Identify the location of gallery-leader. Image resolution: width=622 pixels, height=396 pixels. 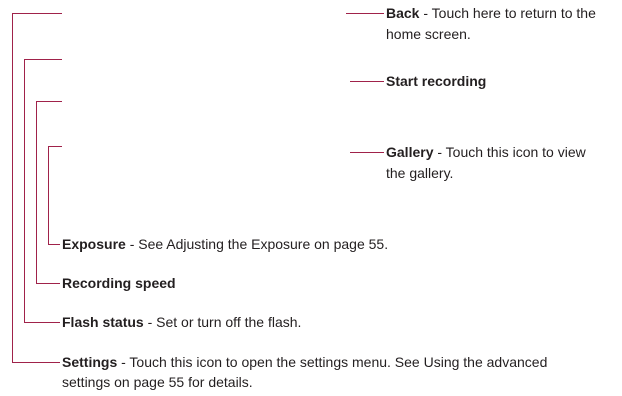
(367, 152).